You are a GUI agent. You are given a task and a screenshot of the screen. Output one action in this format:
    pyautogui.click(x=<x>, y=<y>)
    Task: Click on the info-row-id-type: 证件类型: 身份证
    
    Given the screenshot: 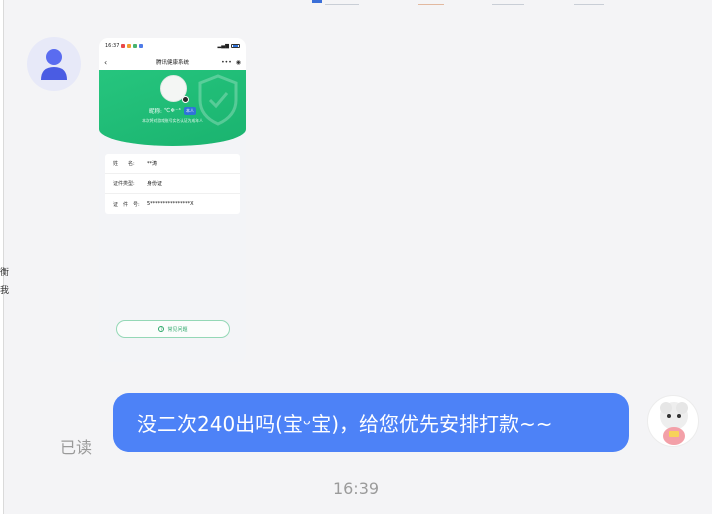 What is the action you would take?
    pyautogui.click(x=172, y=184)
    